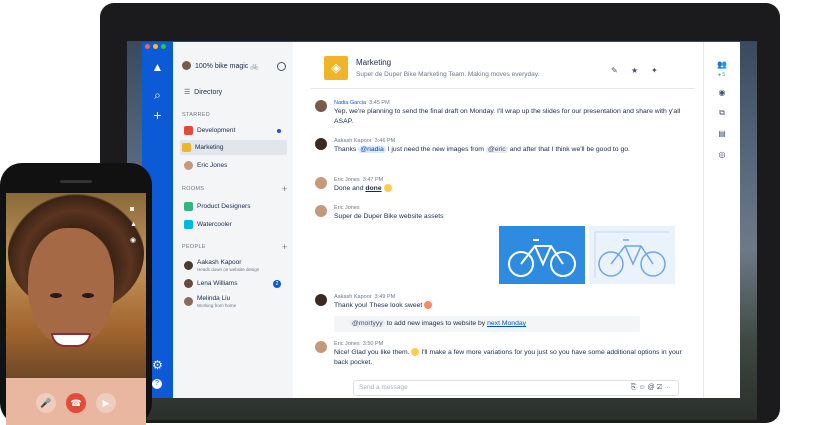 This screenshot has width=840, height=425. I want to click on people-header-label: PEOPLE, so click(194, 247).